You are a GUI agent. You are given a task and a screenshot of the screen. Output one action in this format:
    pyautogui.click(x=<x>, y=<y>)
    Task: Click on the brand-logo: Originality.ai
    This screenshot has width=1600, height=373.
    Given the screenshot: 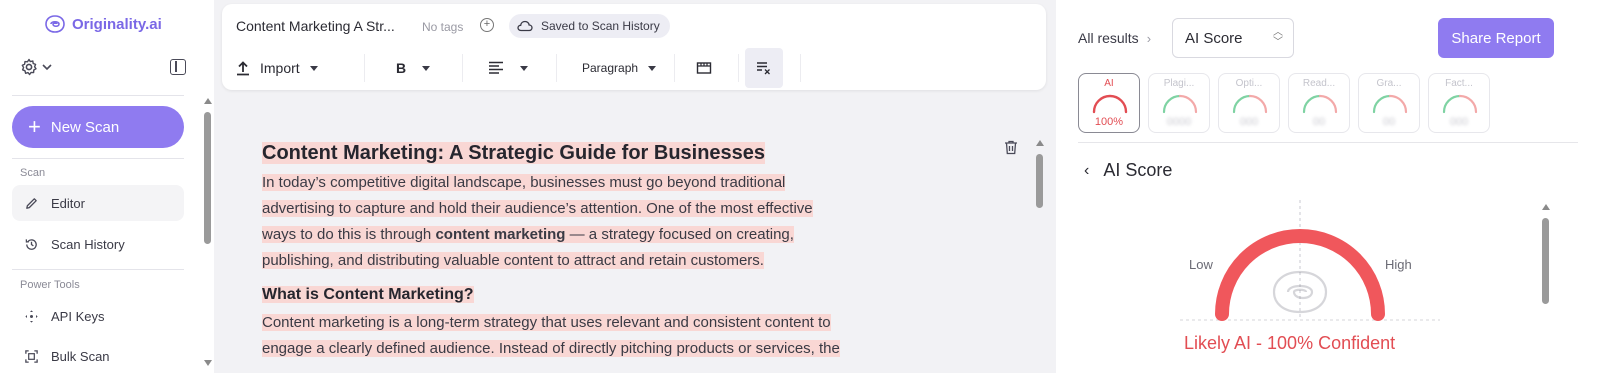 What is the action you would take?
    pyautogui.click(x=103, y=24)
    